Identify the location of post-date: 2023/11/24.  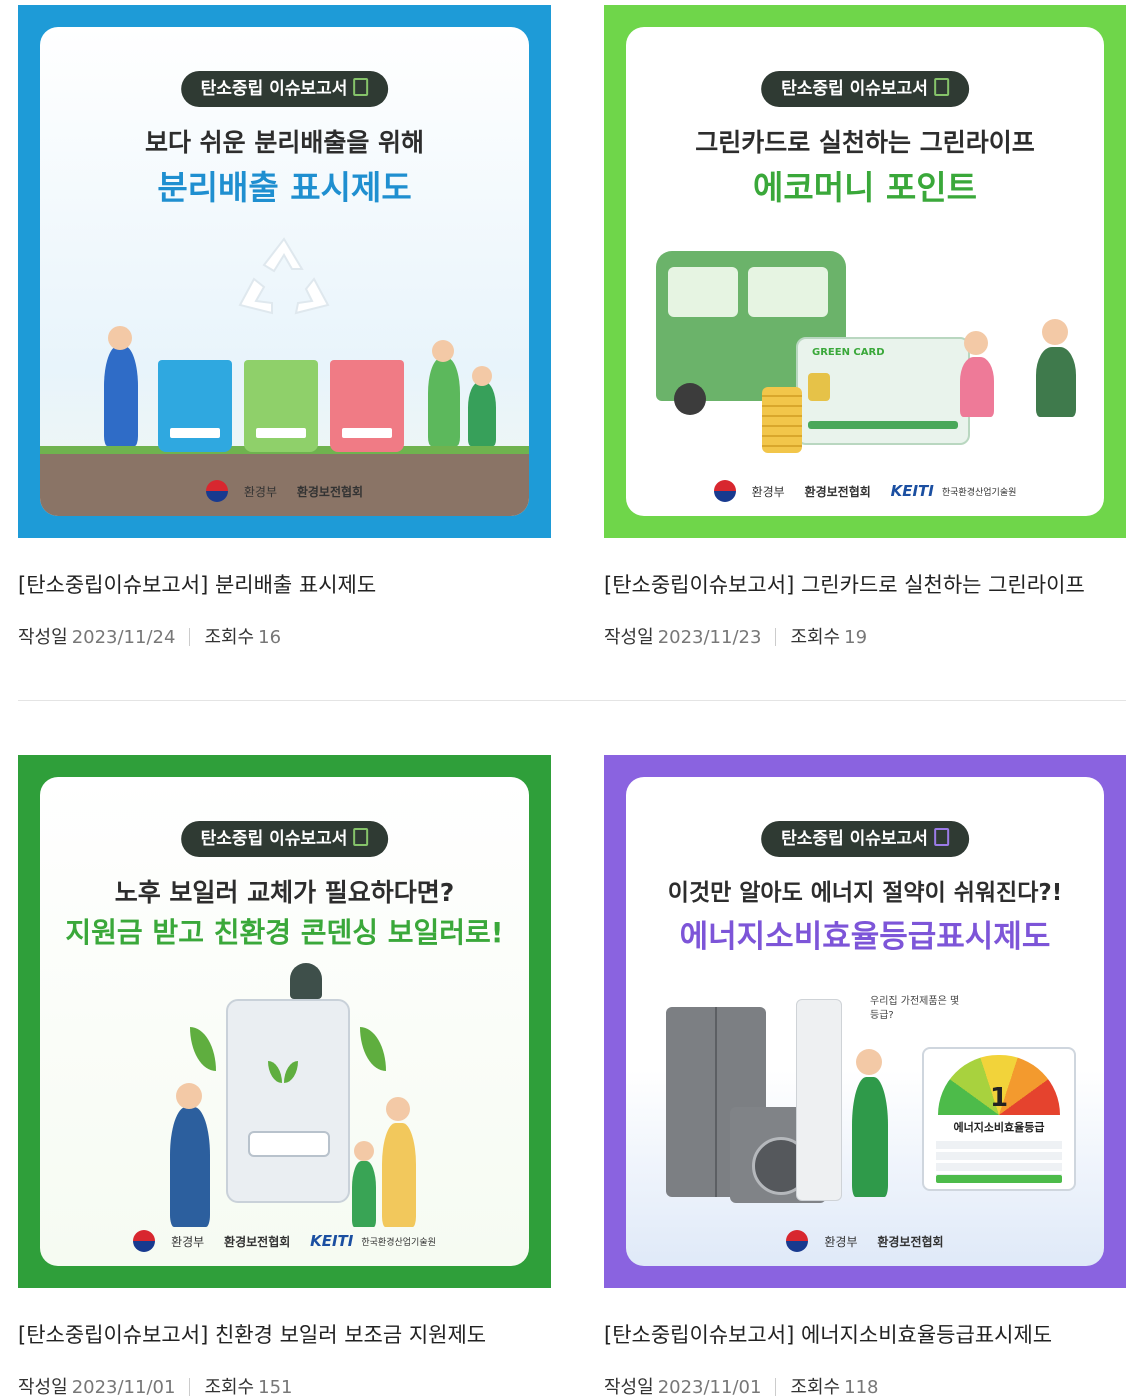
(123, 637).